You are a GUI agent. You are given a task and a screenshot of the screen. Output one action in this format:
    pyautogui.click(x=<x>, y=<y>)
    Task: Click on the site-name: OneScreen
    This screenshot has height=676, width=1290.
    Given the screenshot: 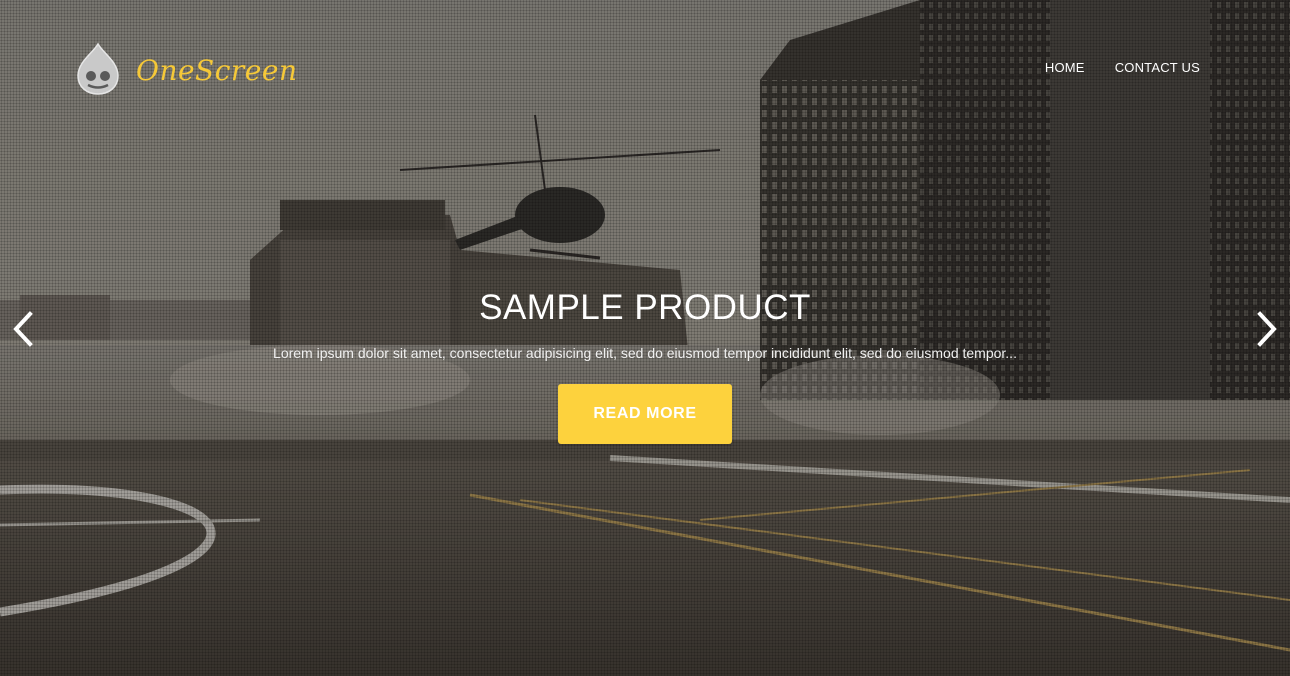 What is the action you would take?
    pyautogui.click(x=217, y=70)
    